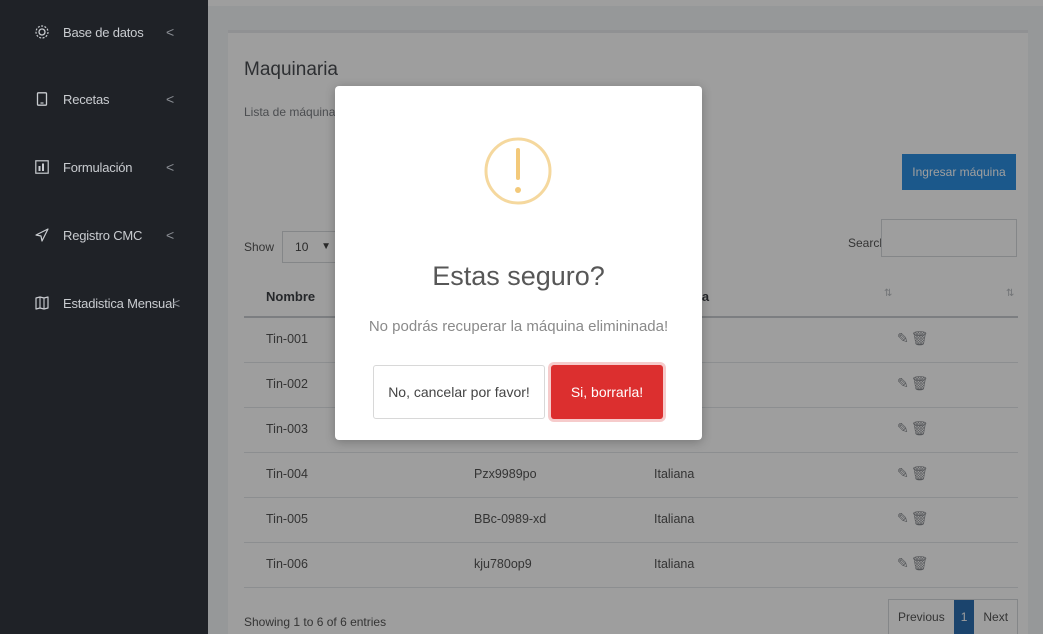  I want to click on sidebar-item-label: Formulación, so click(98, 167).